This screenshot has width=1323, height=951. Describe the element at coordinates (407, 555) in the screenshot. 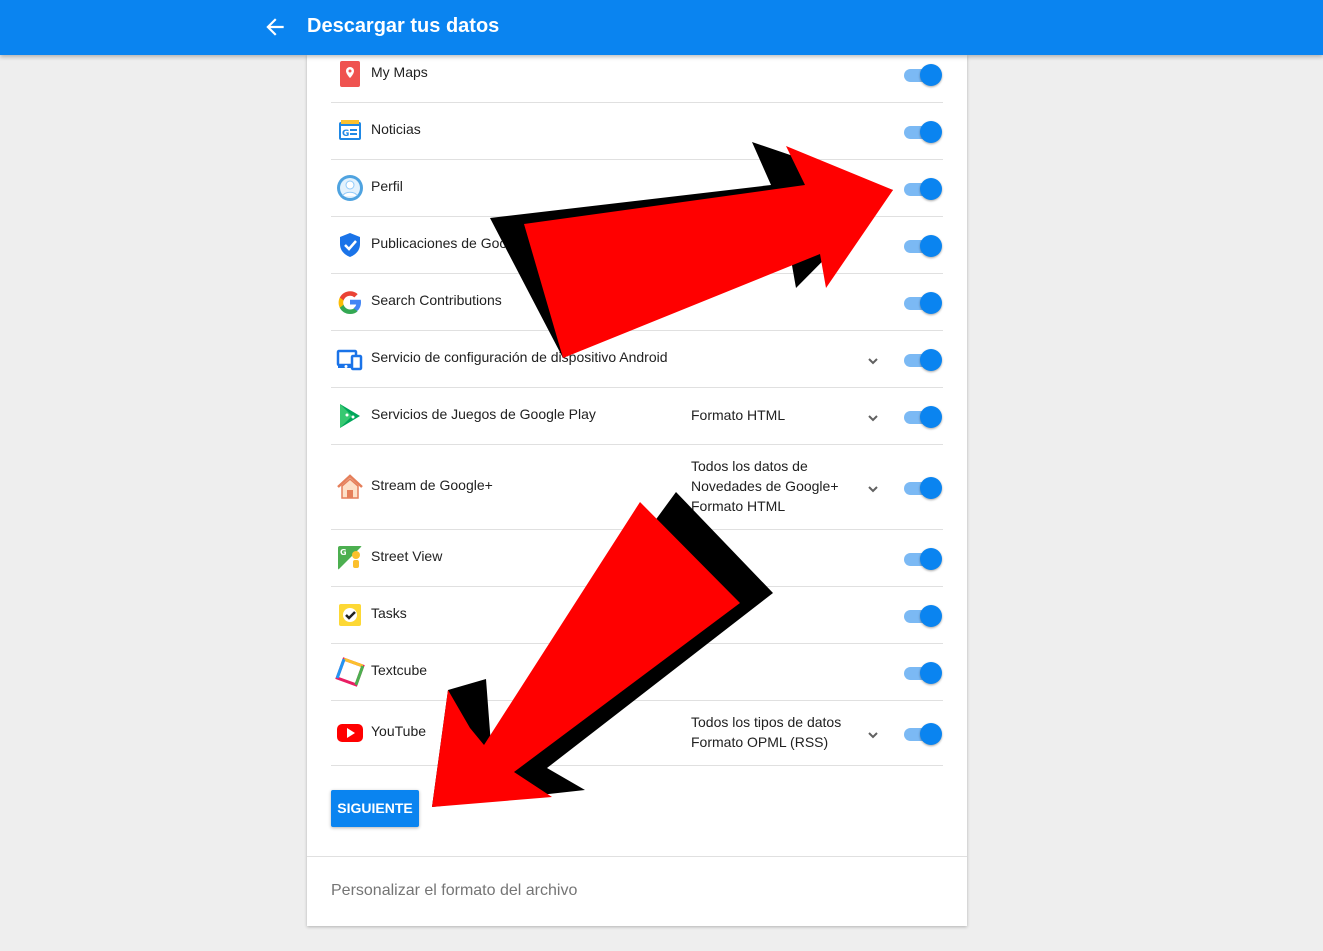

I see `service-label: Street View` at that location.